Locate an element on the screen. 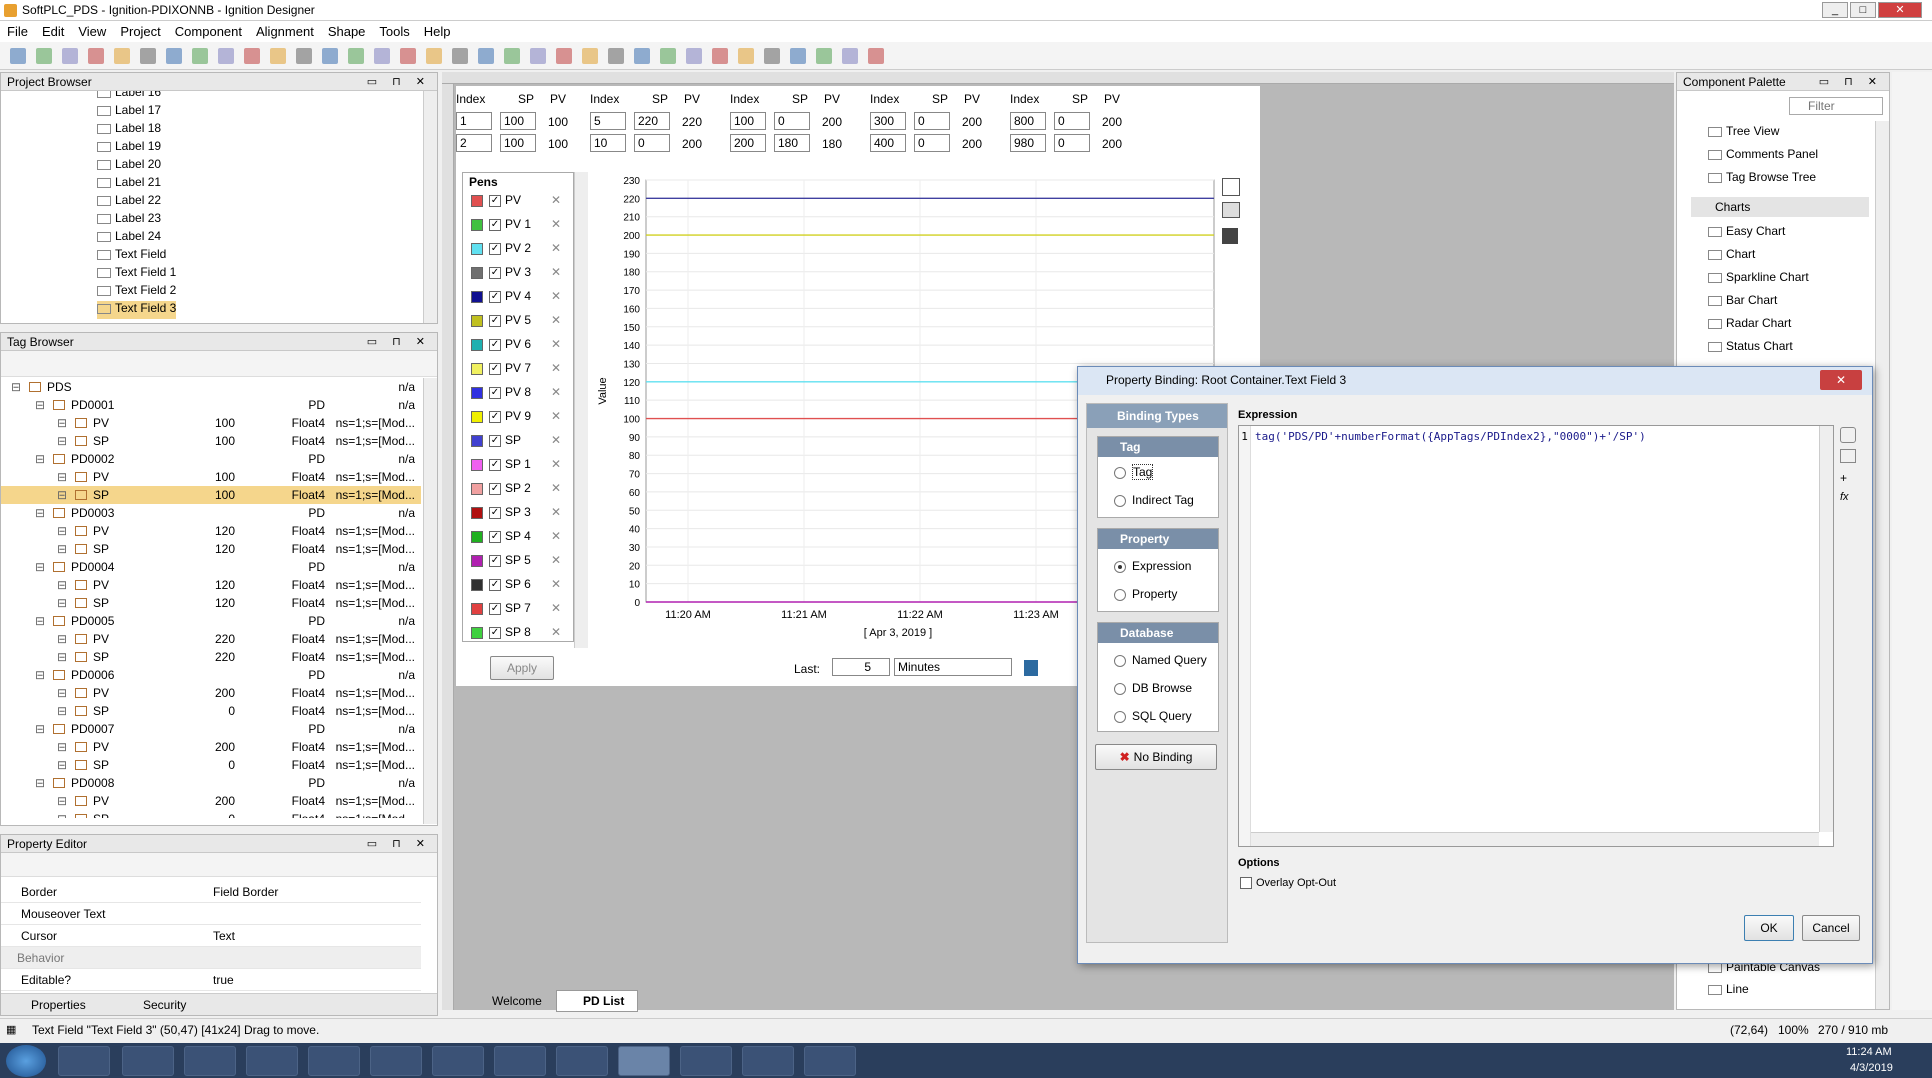 This screenshot has height=1078, width=1932. powerpoint-icon is located at coordinates (520, 1061).